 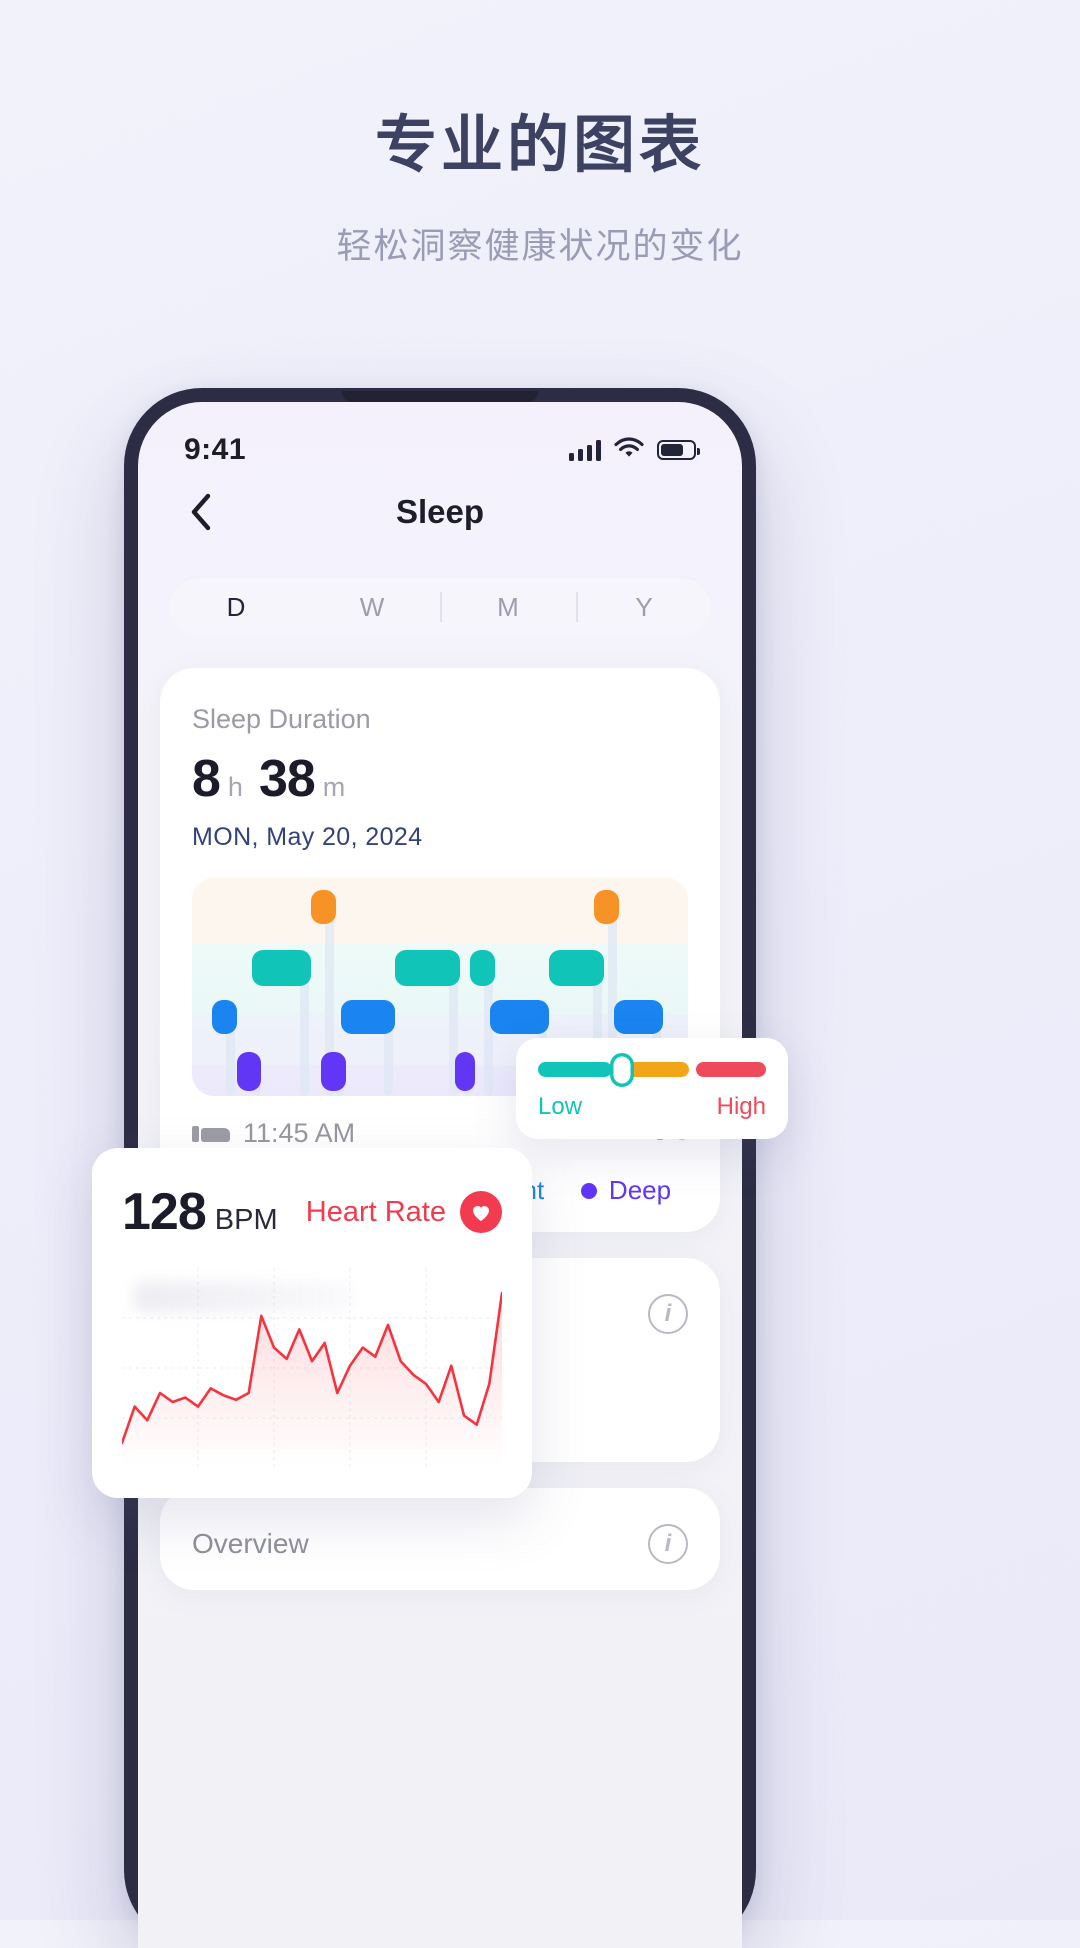 What do you see at coordinates (206, 779) in the screenshot?
I see `sleep-hours: 8` at bounding box center [206, 779].